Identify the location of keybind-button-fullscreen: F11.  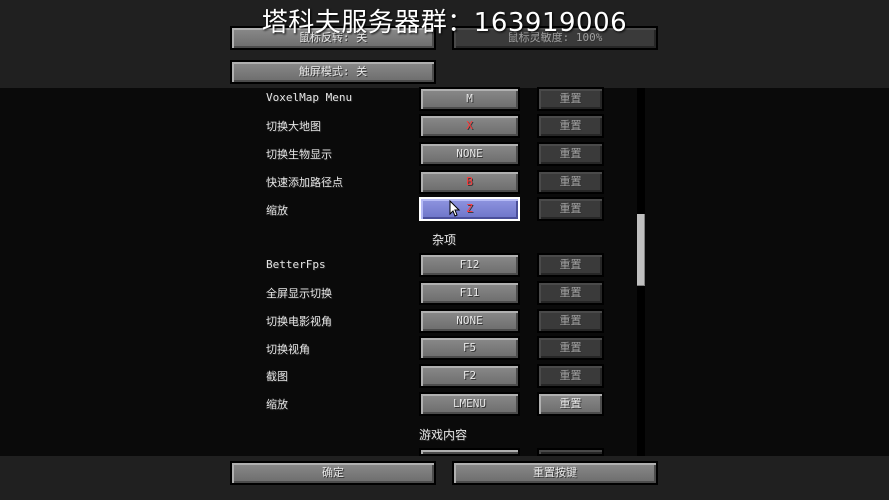
(469, 293).